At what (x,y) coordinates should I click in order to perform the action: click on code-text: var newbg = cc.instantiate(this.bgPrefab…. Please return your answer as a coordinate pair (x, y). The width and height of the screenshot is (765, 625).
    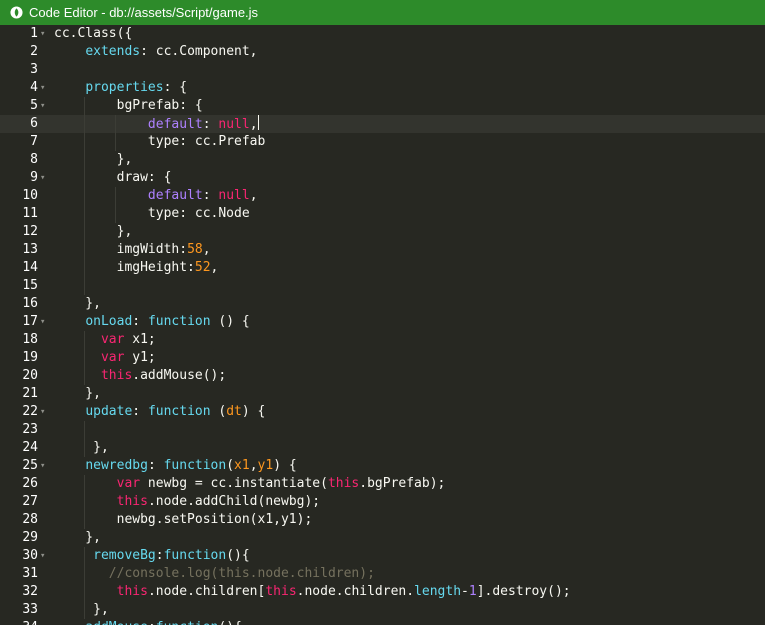
    Looking at the image, I should click on (250, 484).